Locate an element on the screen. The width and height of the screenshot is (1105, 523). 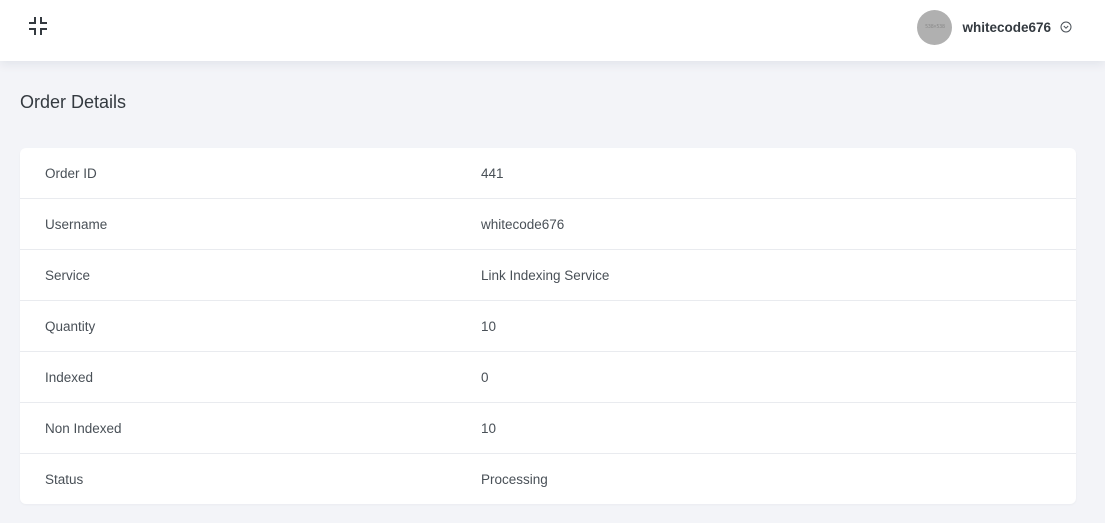
table-row: Non Indexed 10 is located at coordinates (548, 428).